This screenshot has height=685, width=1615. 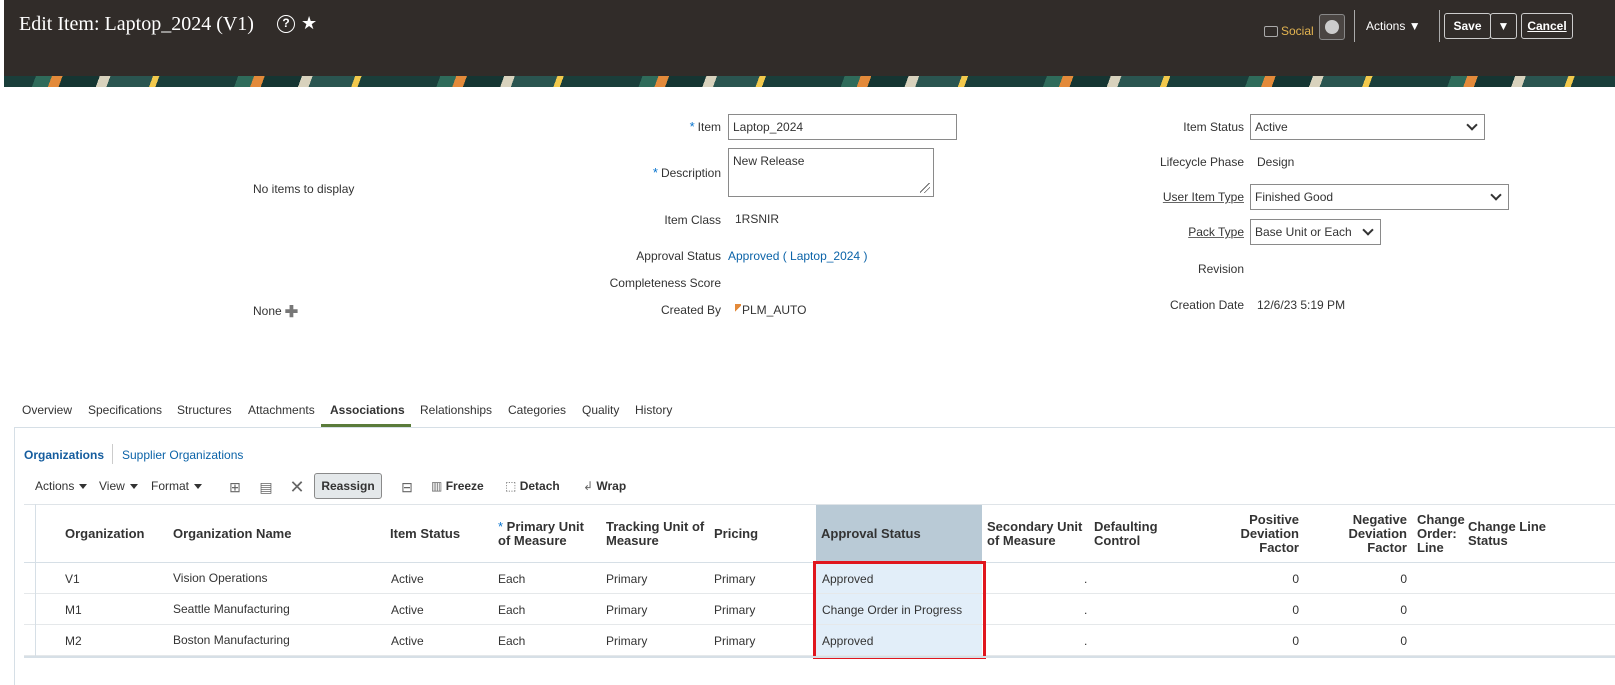 What do you see at coordinates (291, 312) in the screenshot?
I see `add-icon: ✚` at bounding box center [291, 312].